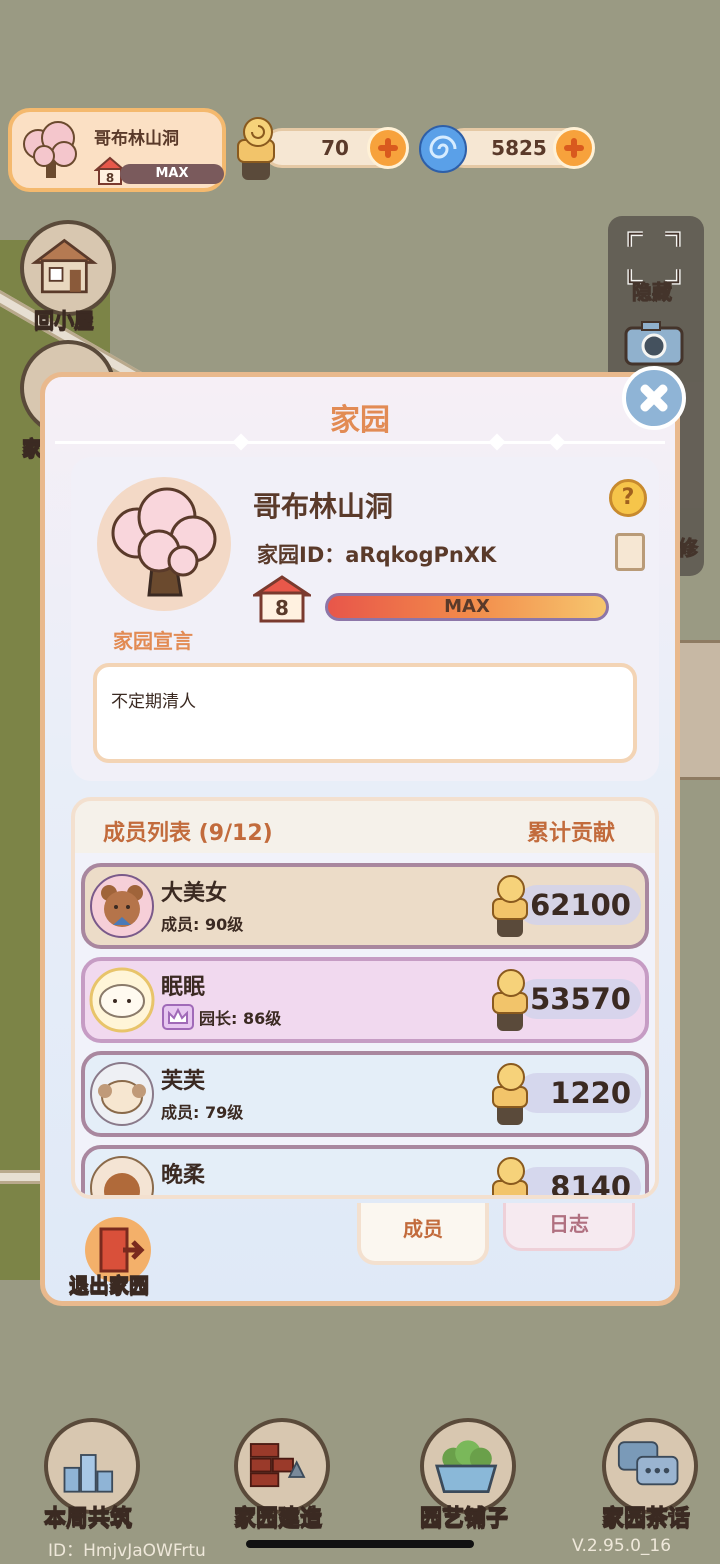 The height and width of the screenshot is (1564, 720). Describe the element at coordinates (122, 1094) in the screenshot. I see `ram-avatar-icon` at that location.